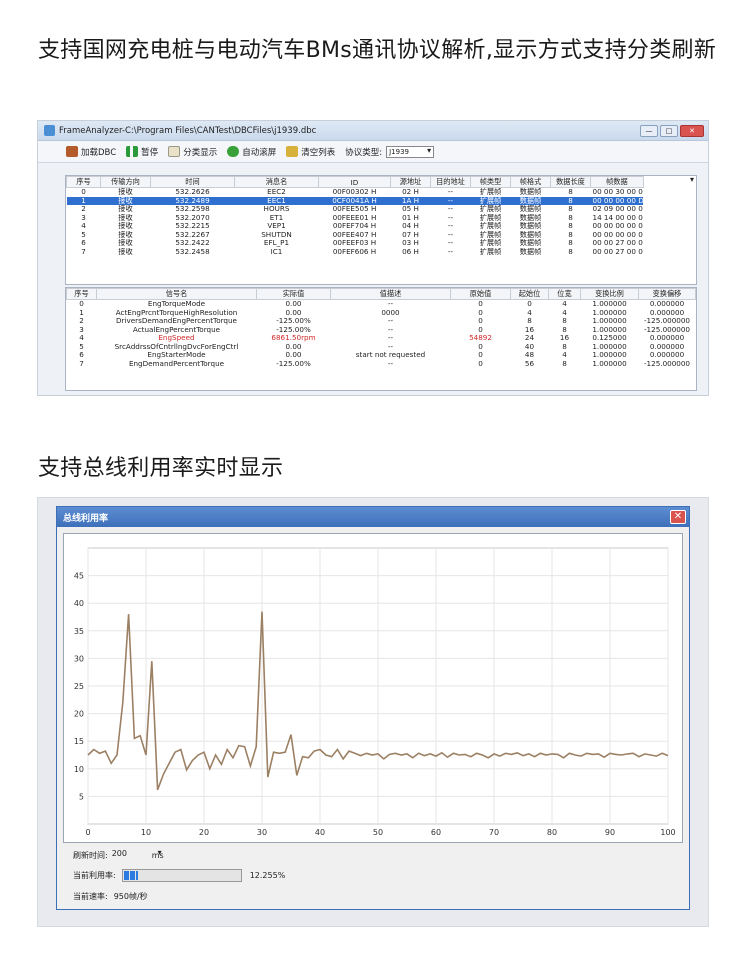  Describe the element at coordinates (146, 832) in the screenshot. I see `x-tick-label: 10` at that location.